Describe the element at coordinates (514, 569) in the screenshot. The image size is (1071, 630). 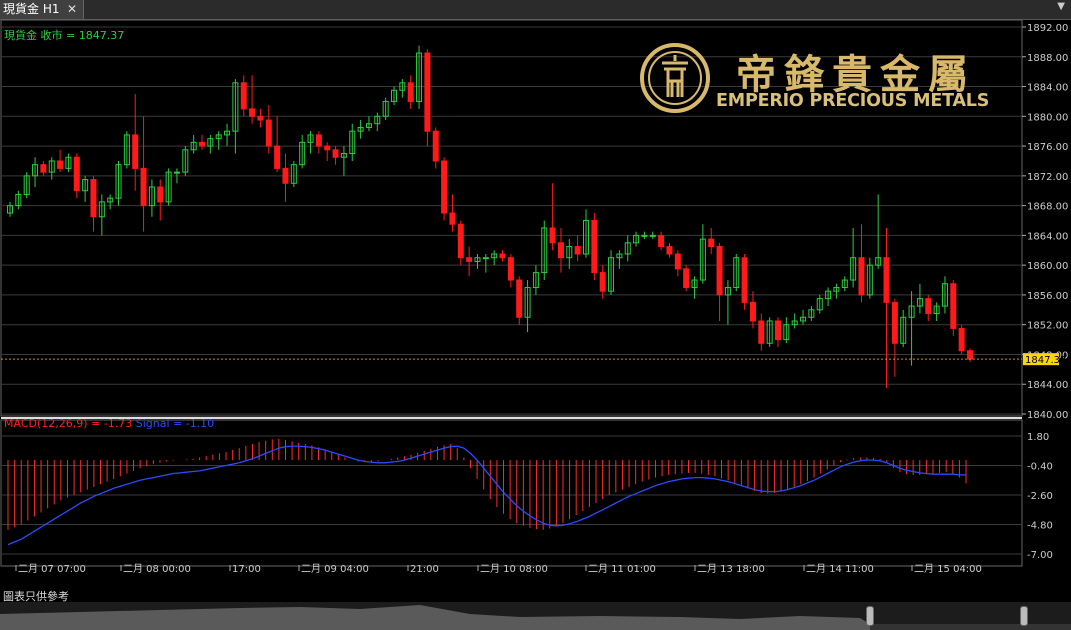
I see `x-tick-label: 二月 10 08:00` at that location.